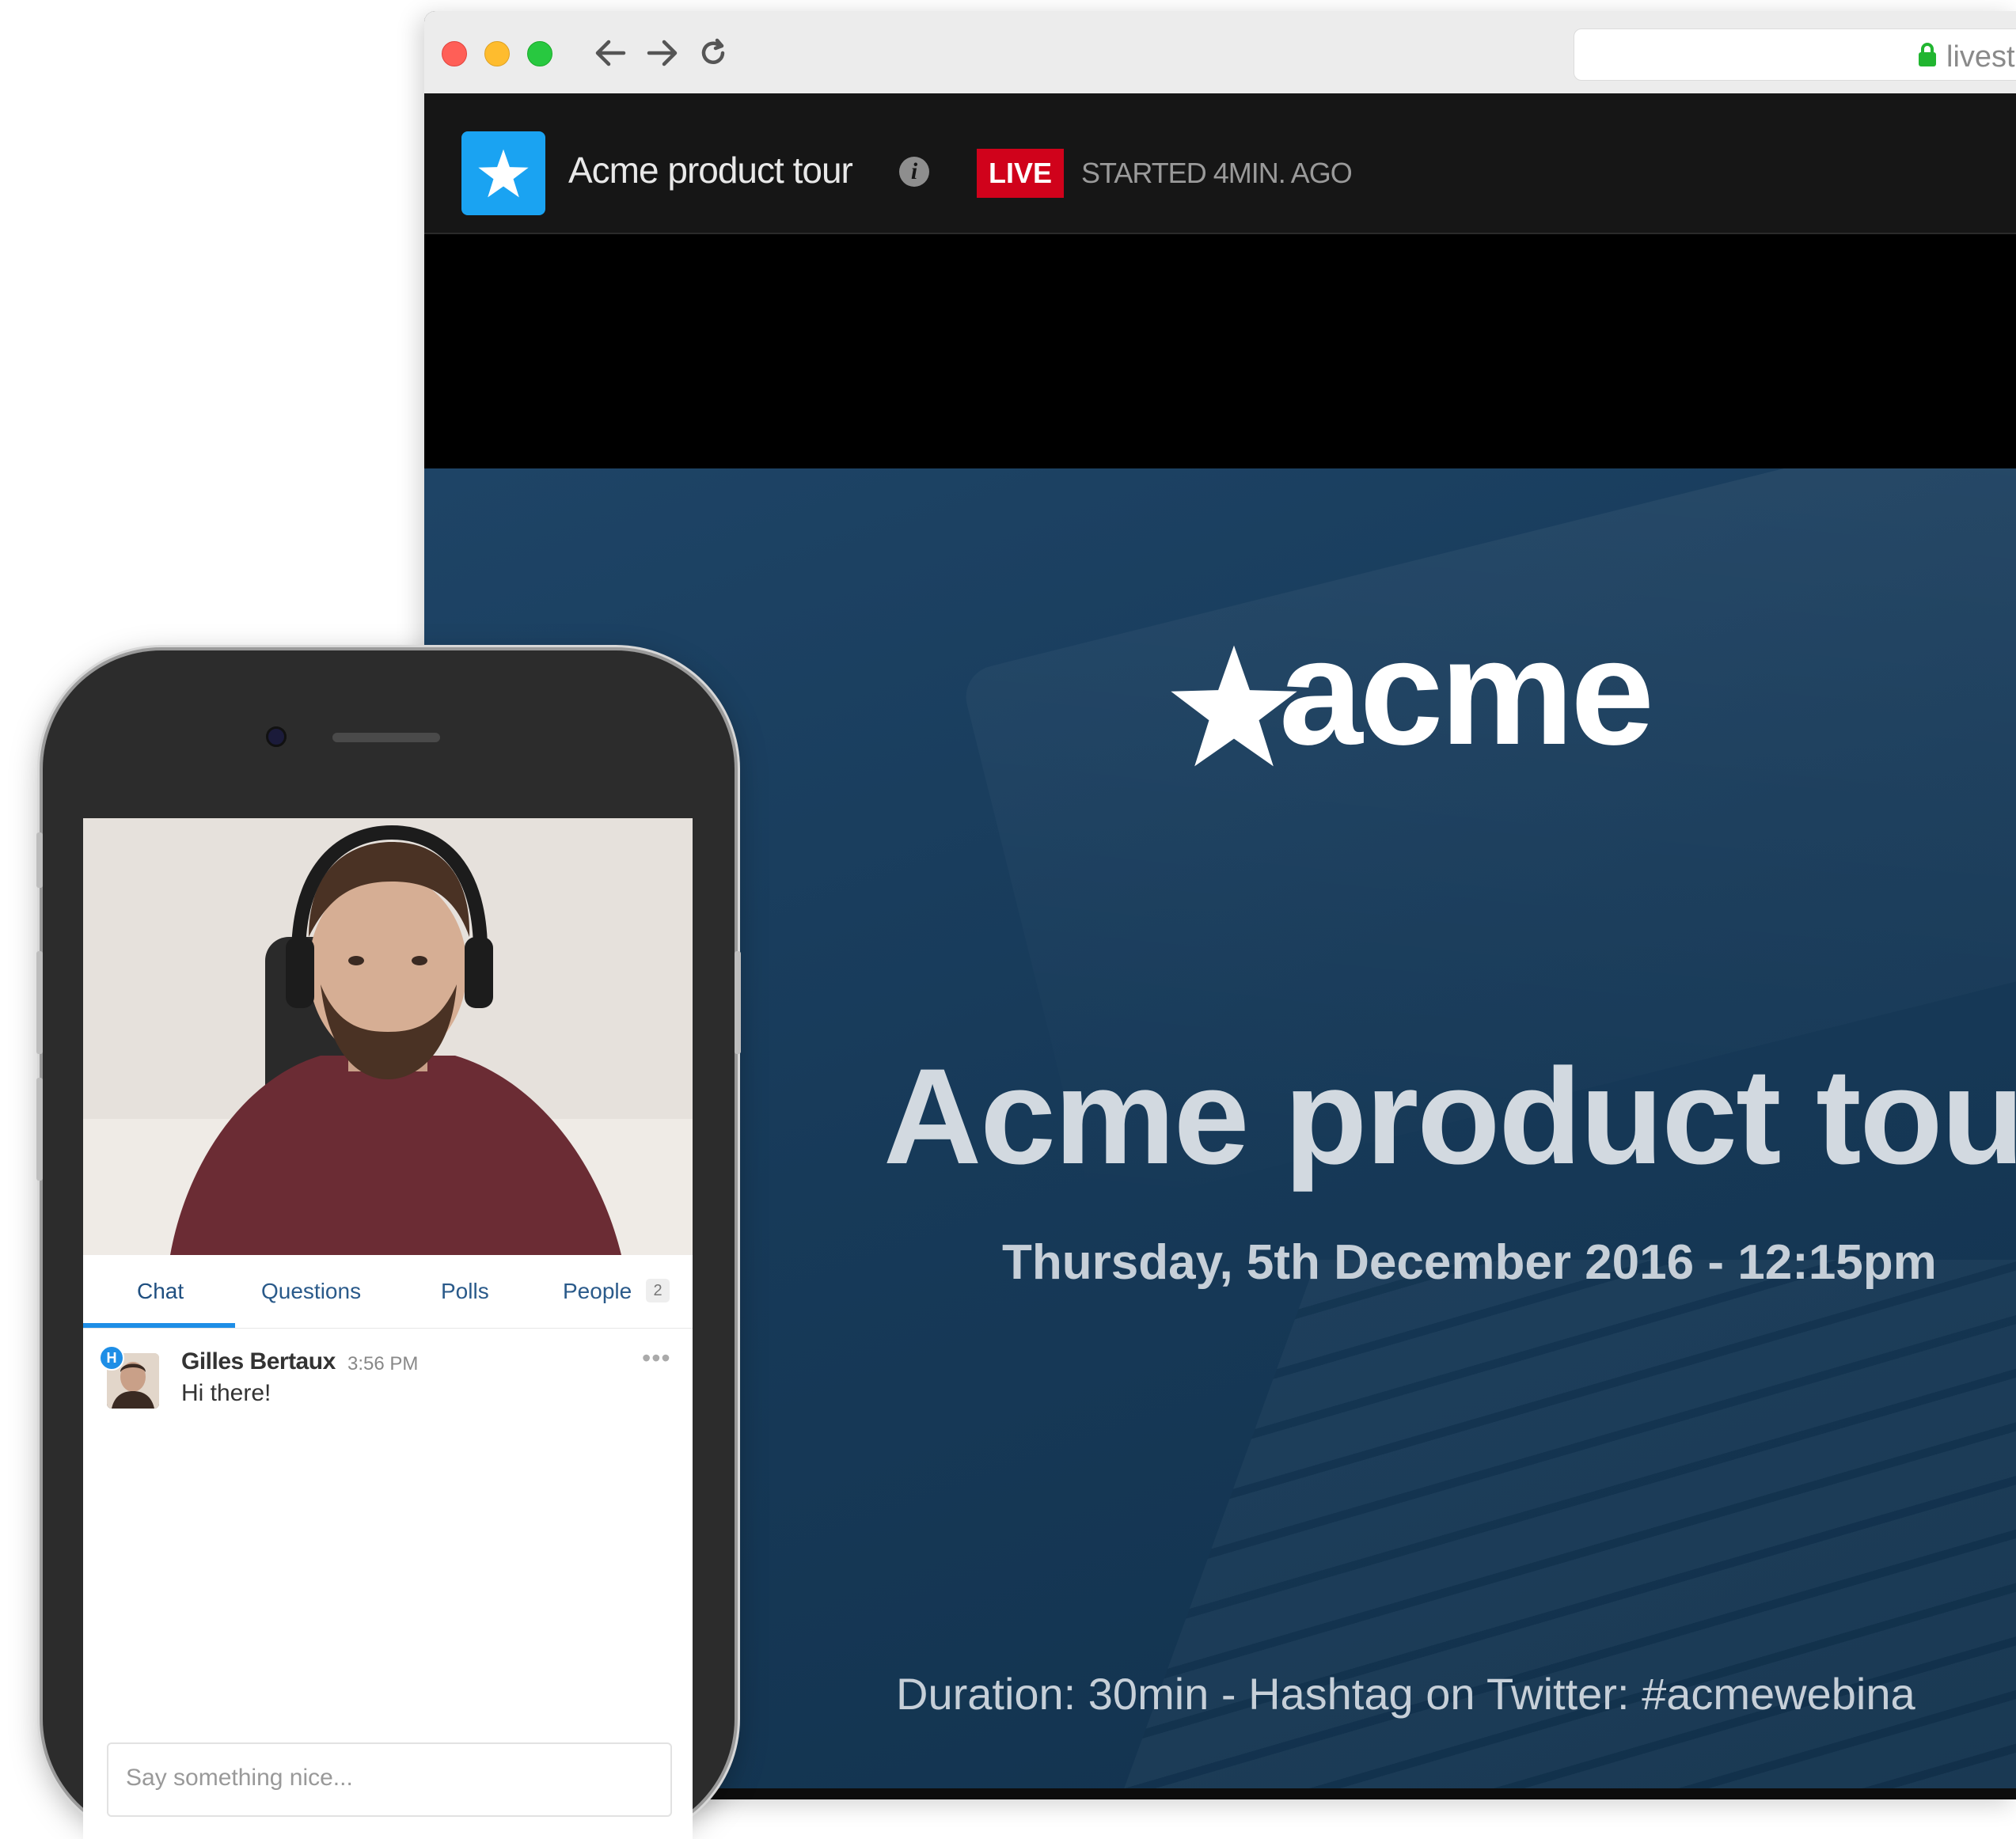 Image resolution: width=2016 pixels, height=1839 pixels. I want to click on back-arrow-icon, so click(610, 53).